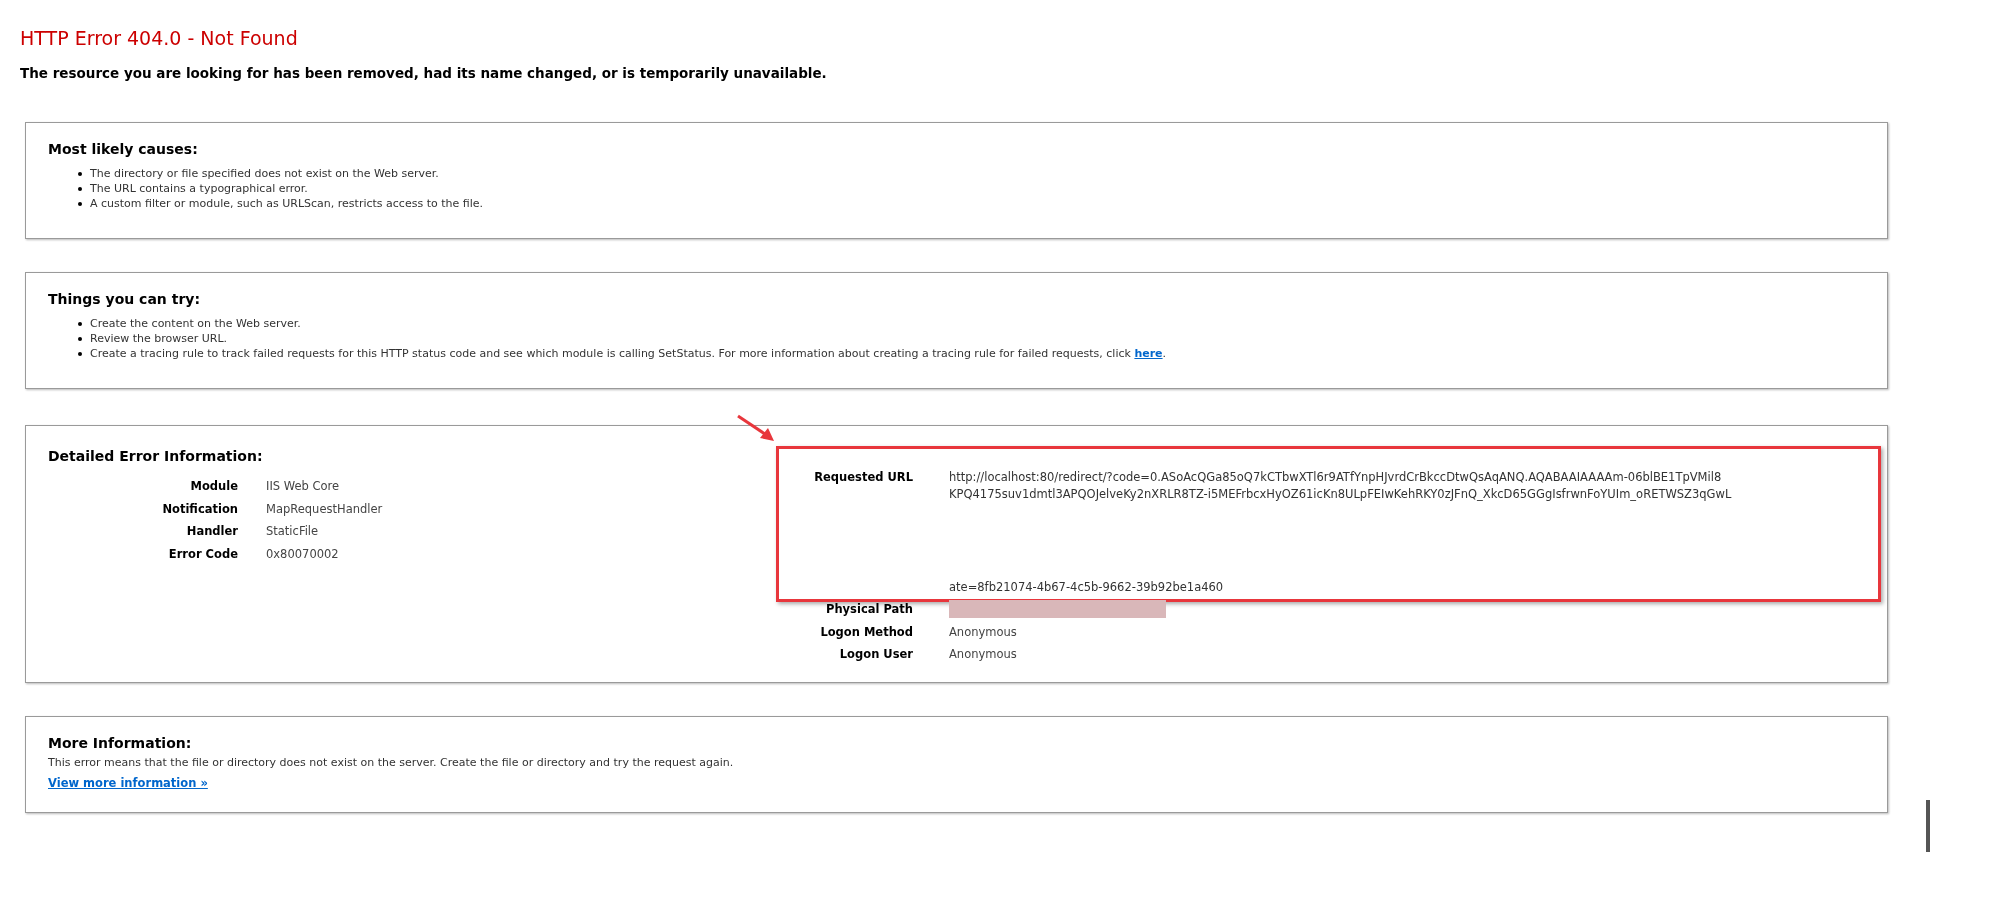 The height and width of the screenshot is (901, 2000). I want to click on field-label: Requested URL, so click(863, 477).